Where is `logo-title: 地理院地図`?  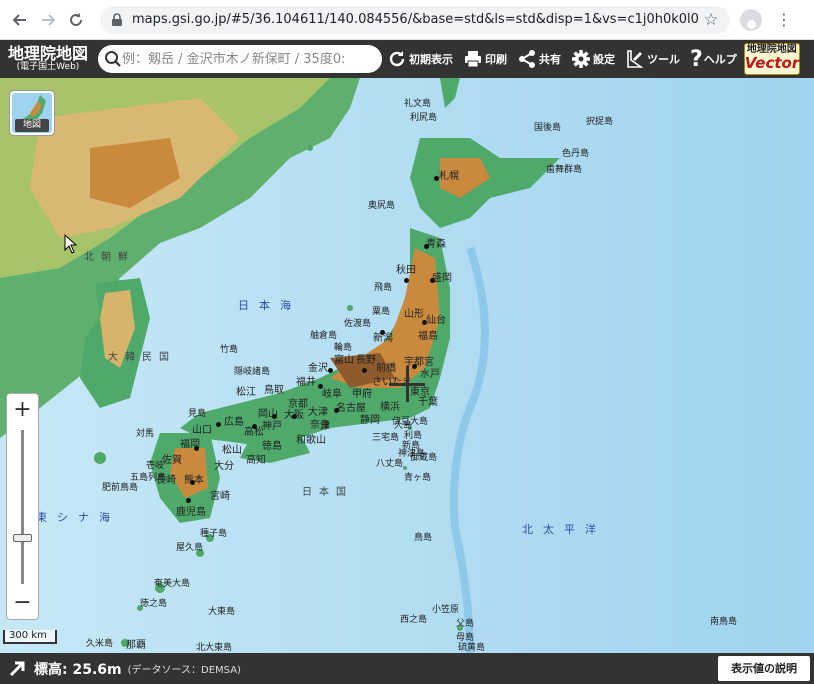 logo-title: 地理院地図 is located at coordinates (47, 53).